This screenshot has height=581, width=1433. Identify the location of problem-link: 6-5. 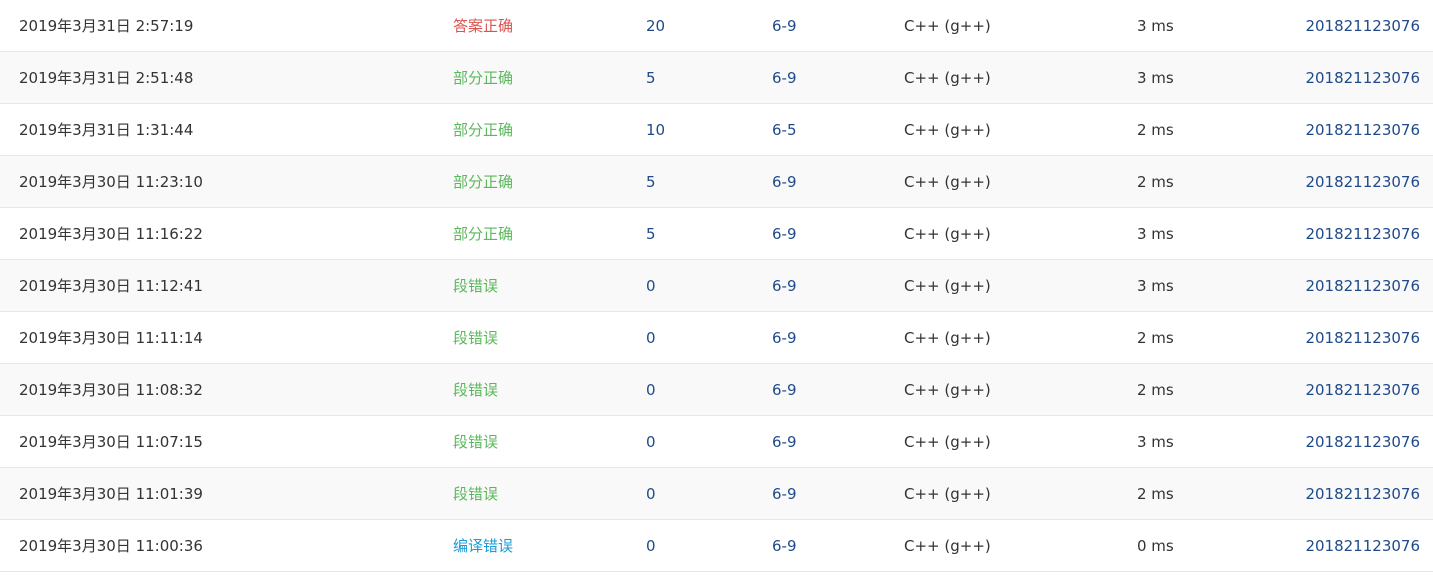
(784, 130).